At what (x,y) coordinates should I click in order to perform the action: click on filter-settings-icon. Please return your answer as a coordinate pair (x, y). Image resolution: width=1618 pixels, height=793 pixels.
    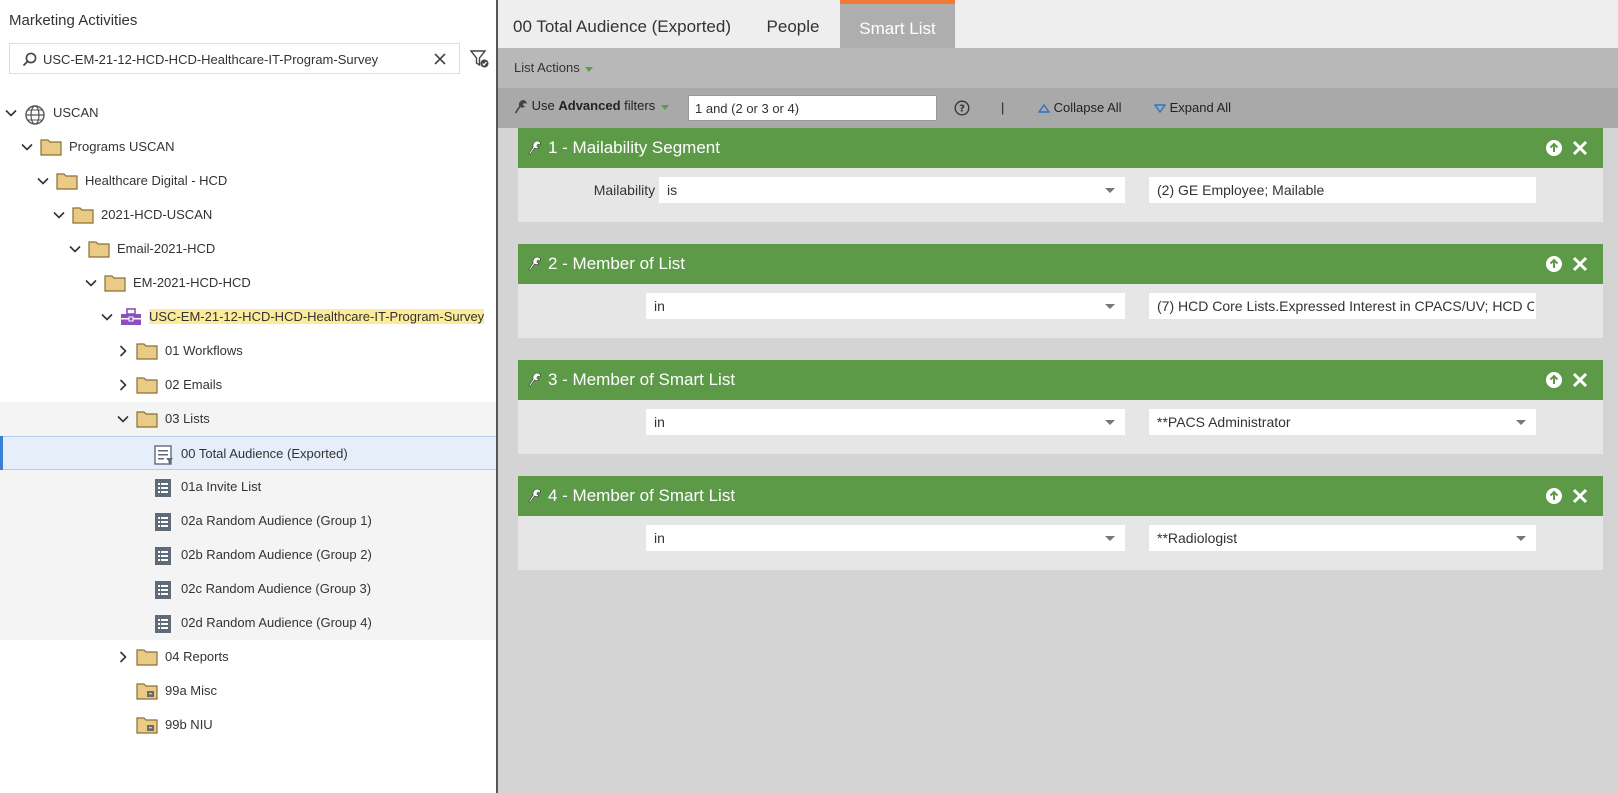
    Looking at the image, I should click on (480, 59).